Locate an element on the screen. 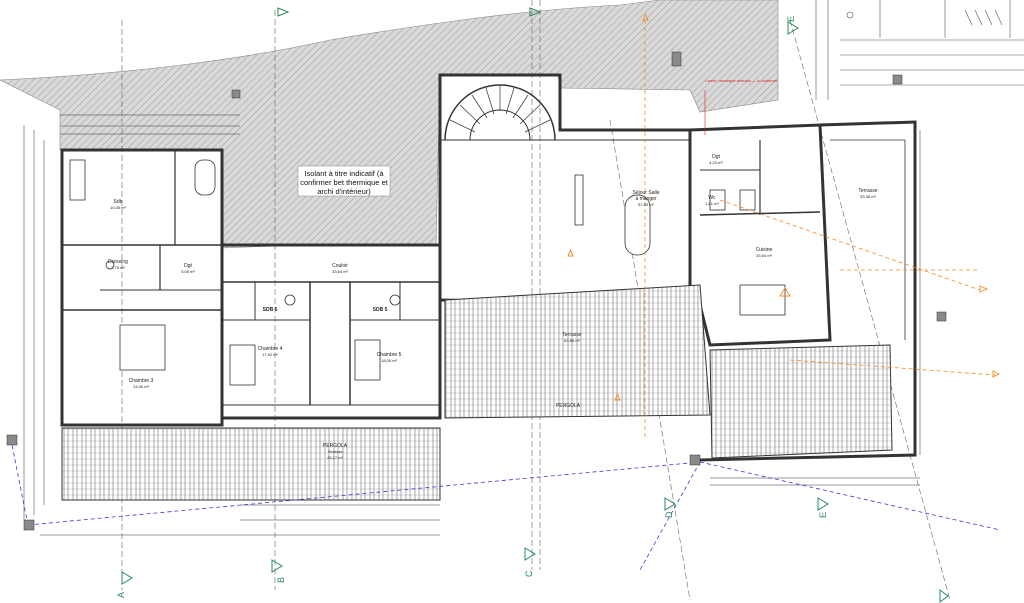  pergola-right is located at coordinates (801, 401).